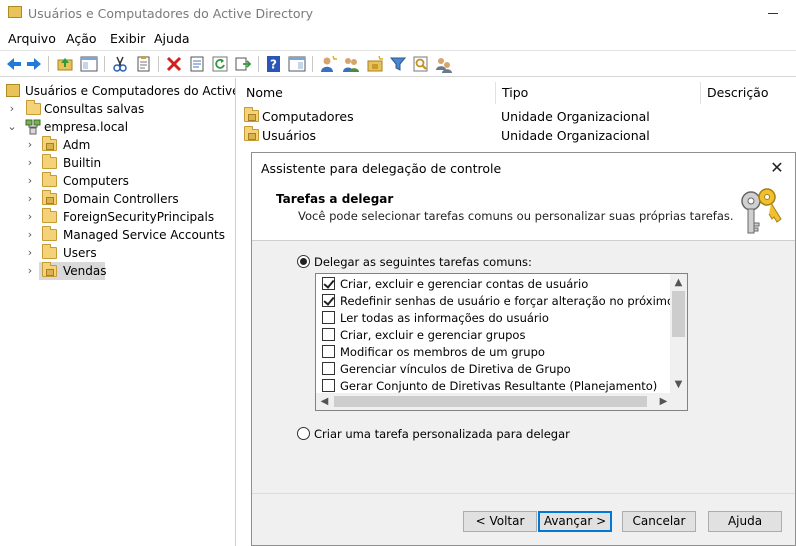 The image size is (796, 546). Describe the element at coordinates (351, 64) in the screenshot. I see `new-group-icon` at that location.